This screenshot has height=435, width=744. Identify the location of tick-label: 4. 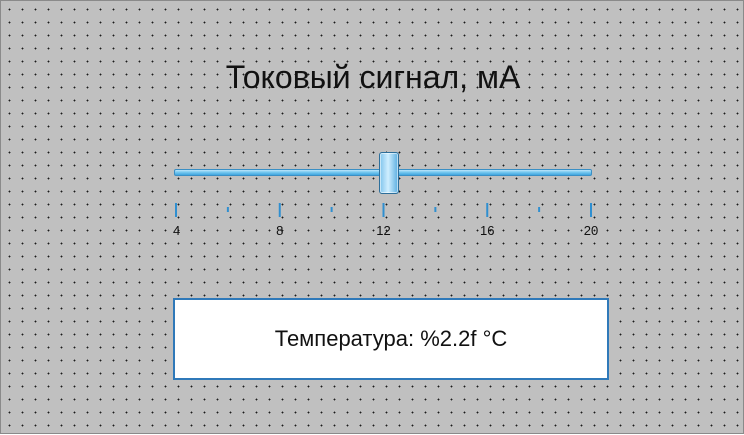
(176, 230).